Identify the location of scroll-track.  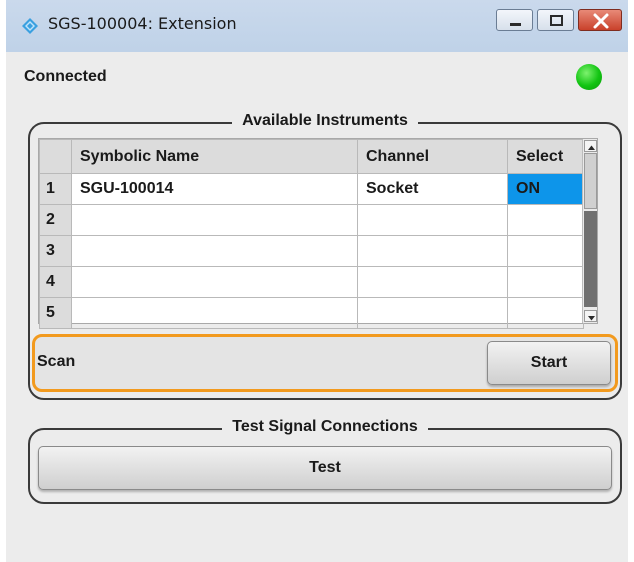
(590, 259).